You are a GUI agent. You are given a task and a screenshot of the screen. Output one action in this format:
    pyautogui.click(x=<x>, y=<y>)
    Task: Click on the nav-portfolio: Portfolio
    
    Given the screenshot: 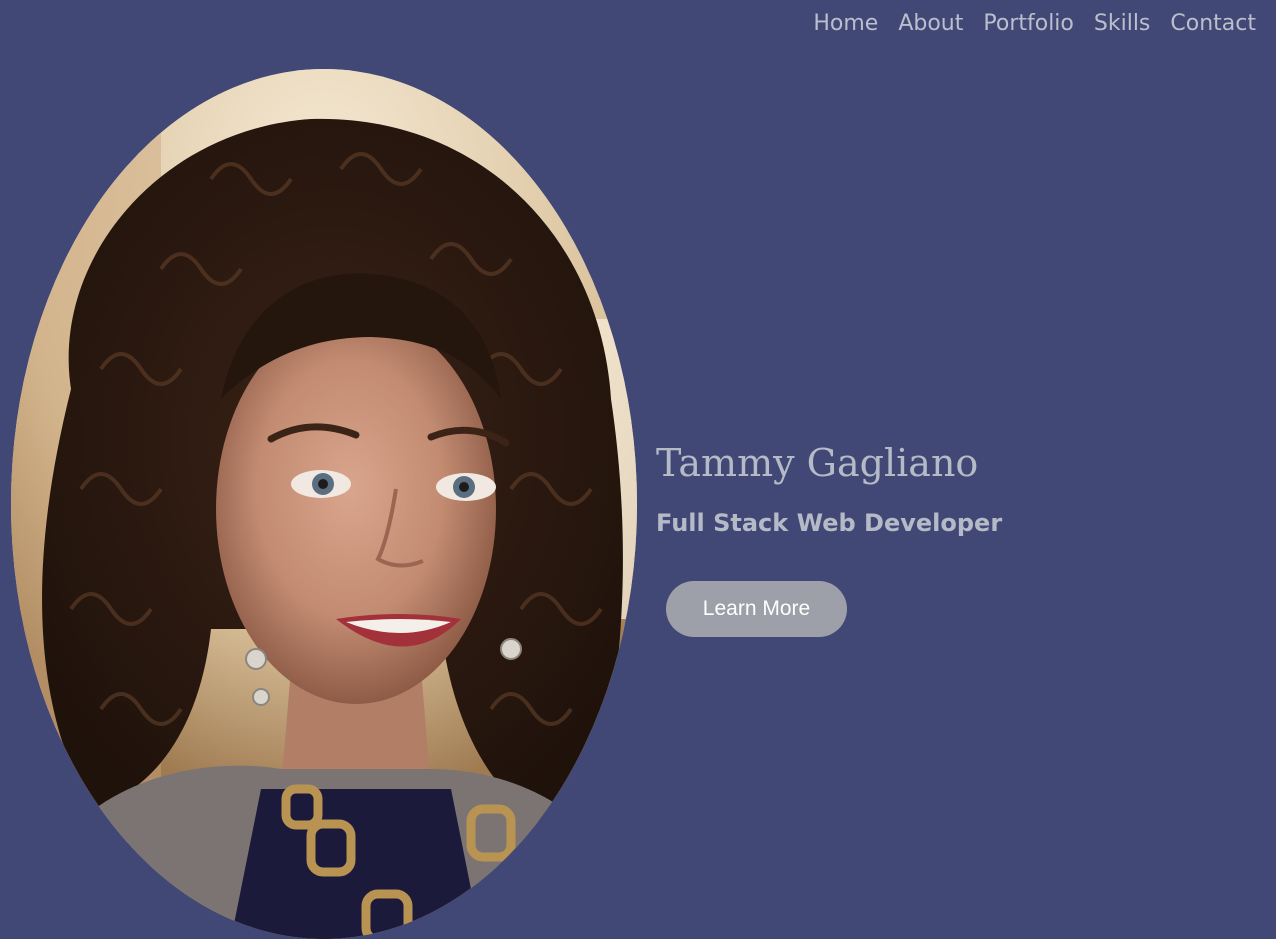 What is the action you would take?
    pyautogui.click(x=1028, y=24)
    